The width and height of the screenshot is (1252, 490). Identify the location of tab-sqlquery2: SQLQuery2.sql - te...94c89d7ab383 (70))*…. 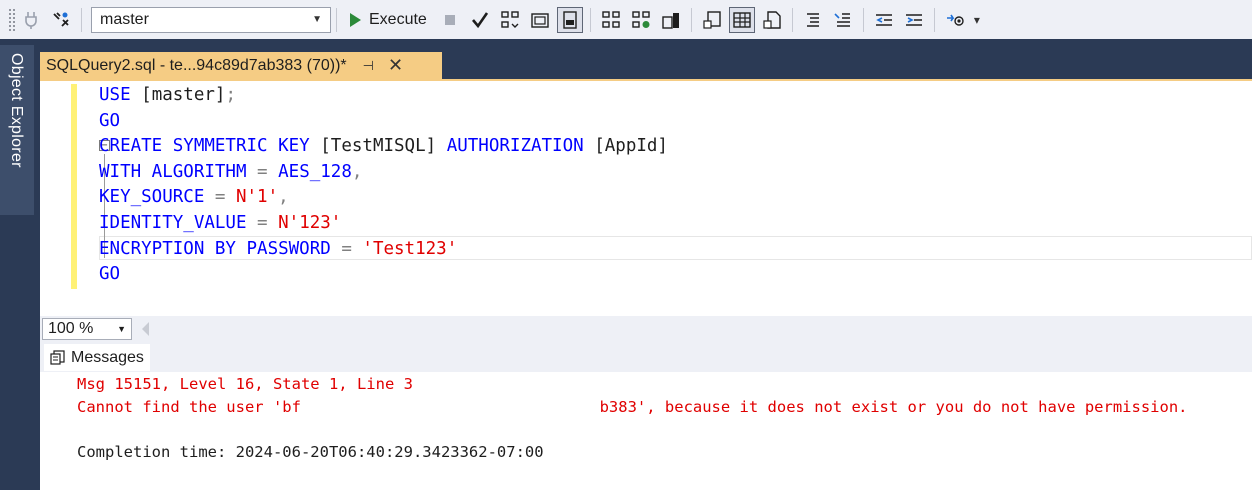
(241, 65).